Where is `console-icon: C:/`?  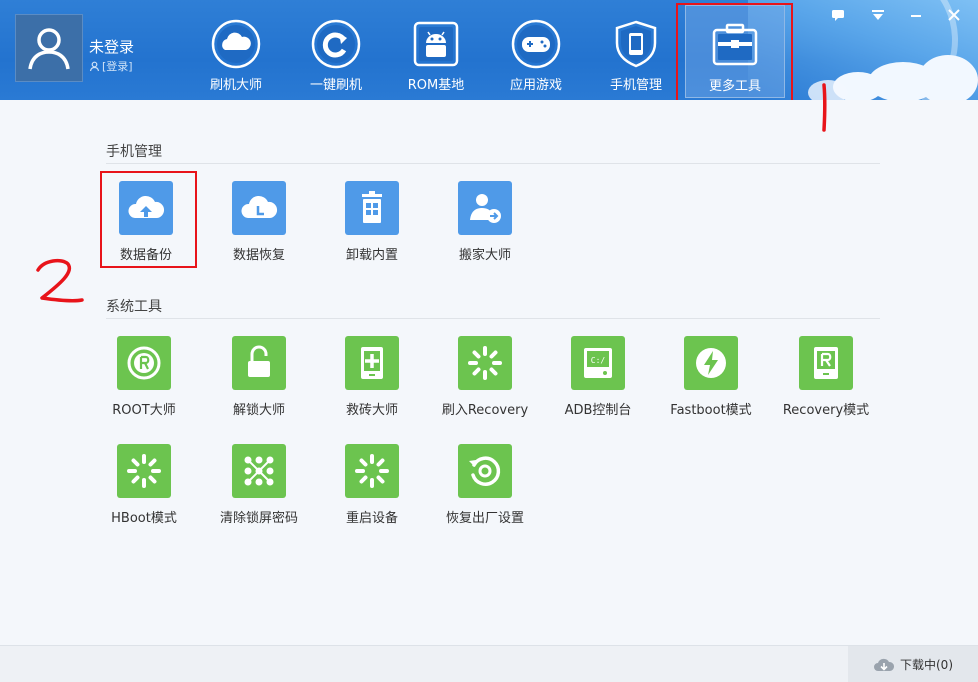
console-icon: C:/ is located at coordinates (598, 363).